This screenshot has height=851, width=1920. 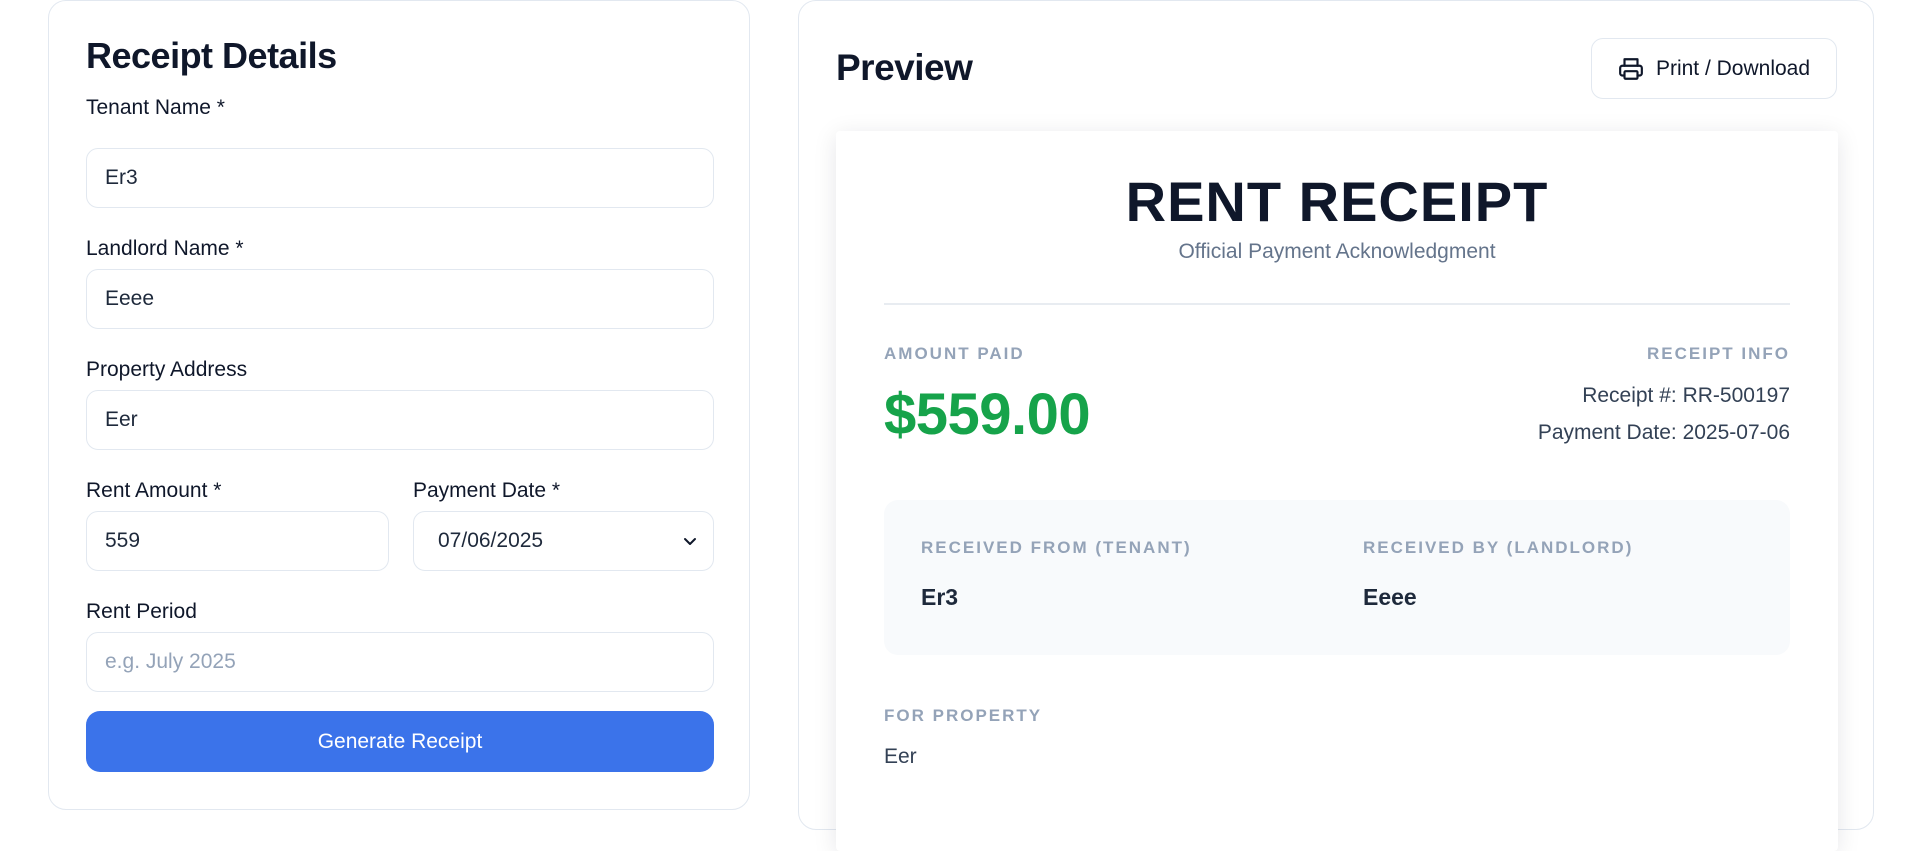 I want to click on rent-period-placeholder: e.g. July 2025, so click(x=170, y=661).